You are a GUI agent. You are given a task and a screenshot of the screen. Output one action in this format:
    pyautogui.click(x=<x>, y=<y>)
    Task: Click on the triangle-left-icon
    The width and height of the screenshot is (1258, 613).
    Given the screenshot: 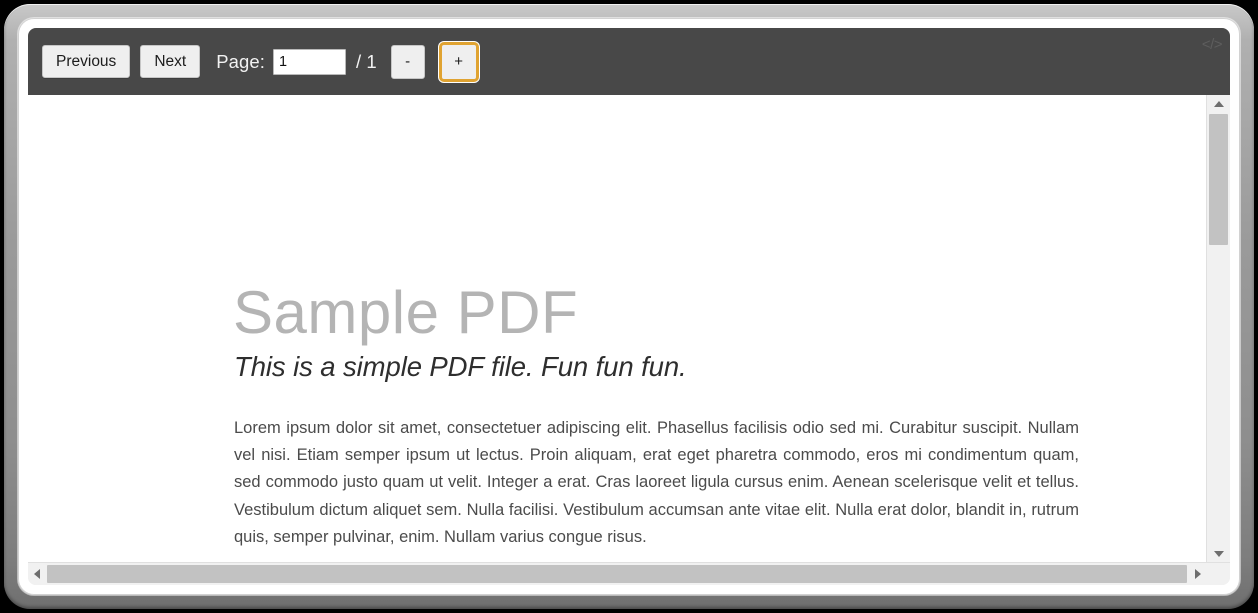 What is the action you would take?
    pyautogui.click(x=36, y=574)
    